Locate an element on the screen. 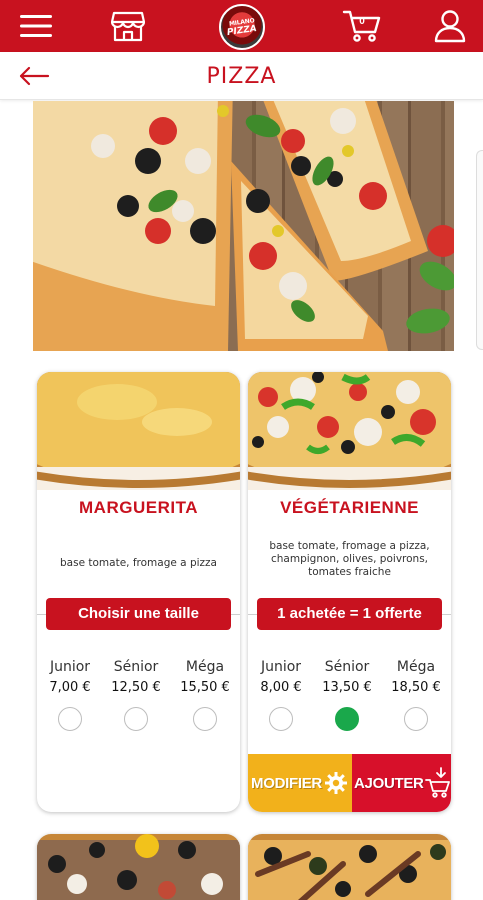 Image resolution: width=483 pixels, height=900 pixels. promo-badge: 1 achetée = 1 offerte is located at coordinates (349, 614).